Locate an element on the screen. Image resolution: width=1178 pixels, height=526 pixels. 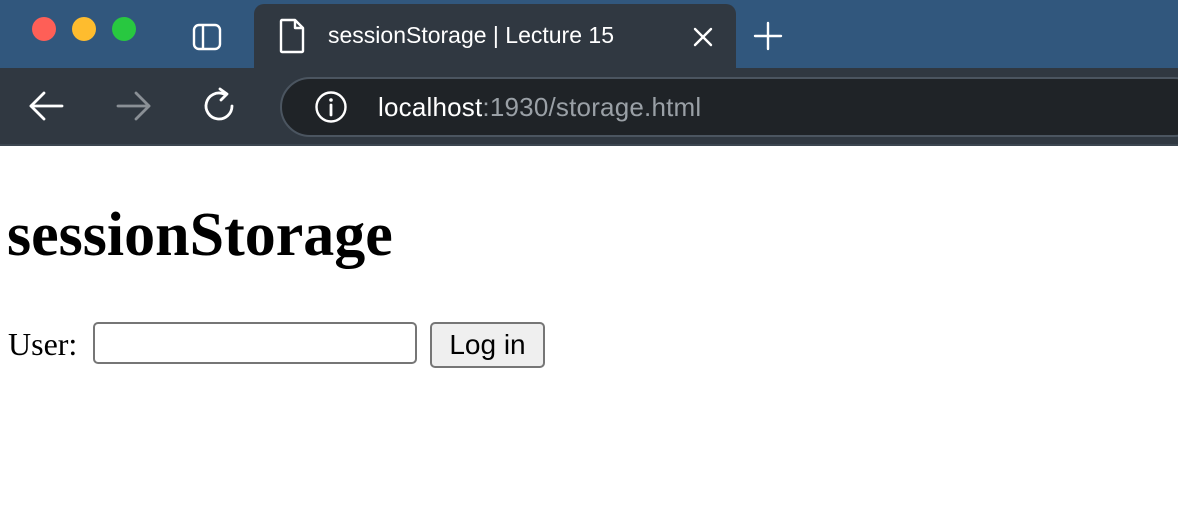
address-bar: localhost:1930/storage.html is located at coordinates (729, 107).